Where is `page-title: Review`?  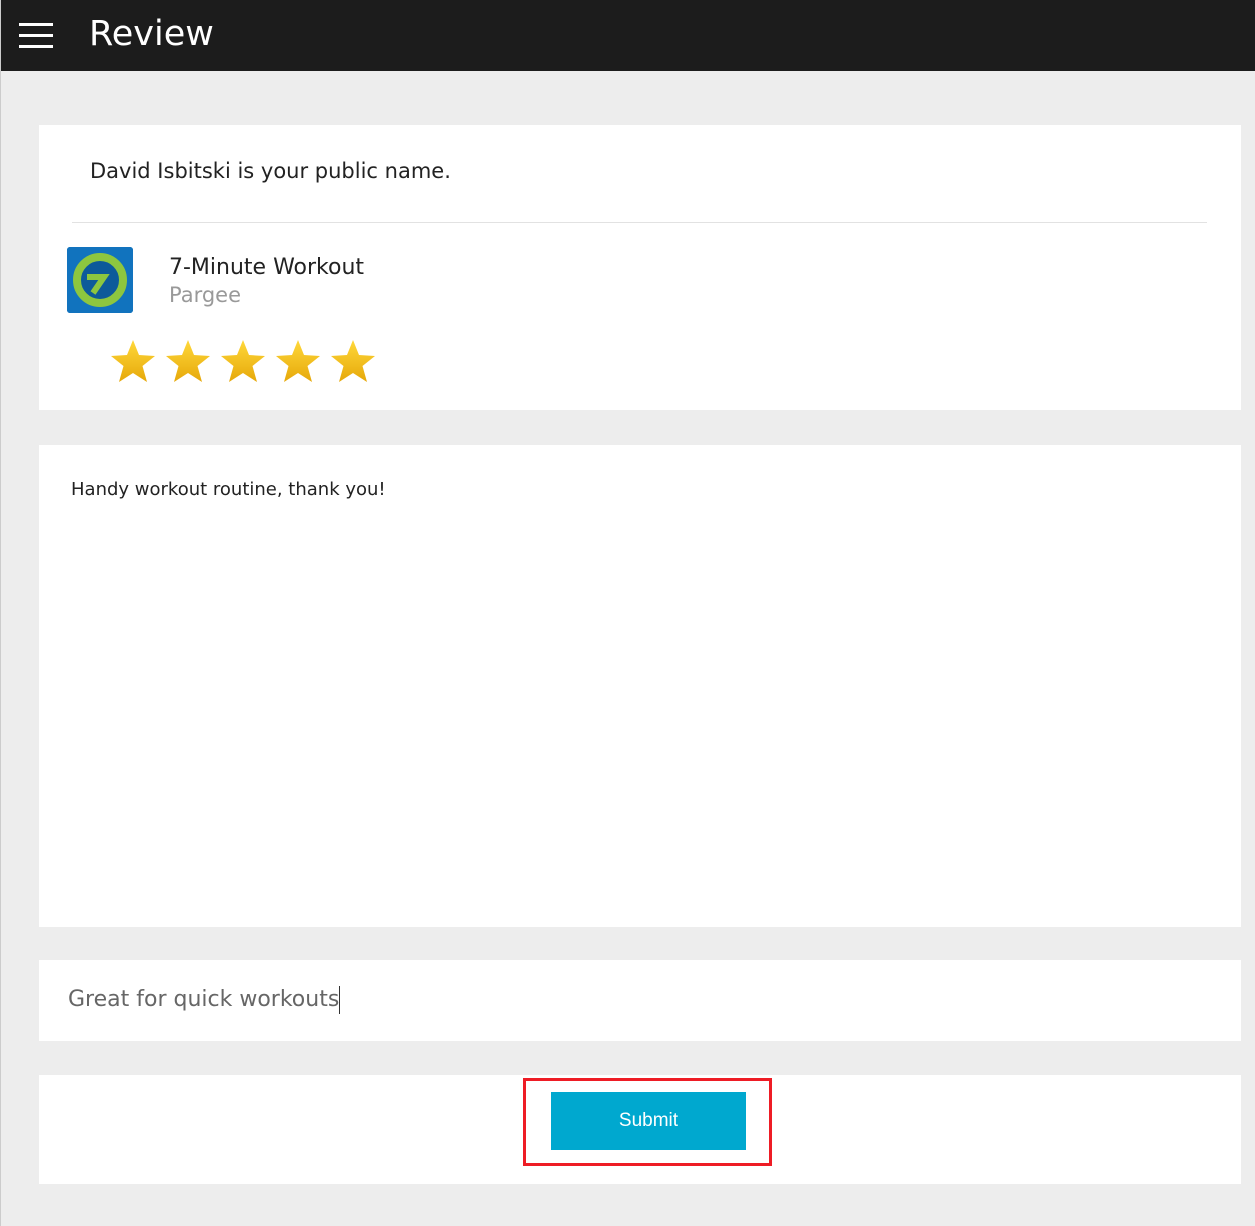 page-title: Review is located at coordinates (151, 34).